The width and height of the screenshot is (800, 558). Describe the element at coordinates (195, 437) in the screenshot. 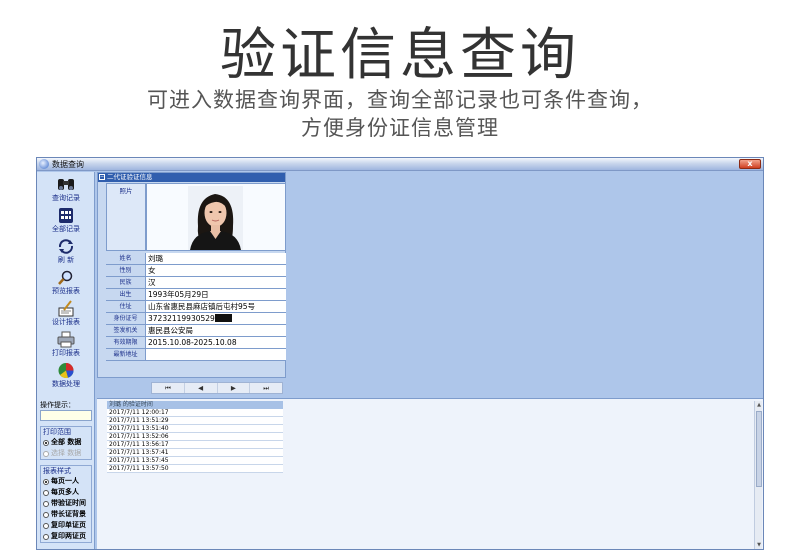

I see `list-item: 2017/7/11 13:52:06` at that location.